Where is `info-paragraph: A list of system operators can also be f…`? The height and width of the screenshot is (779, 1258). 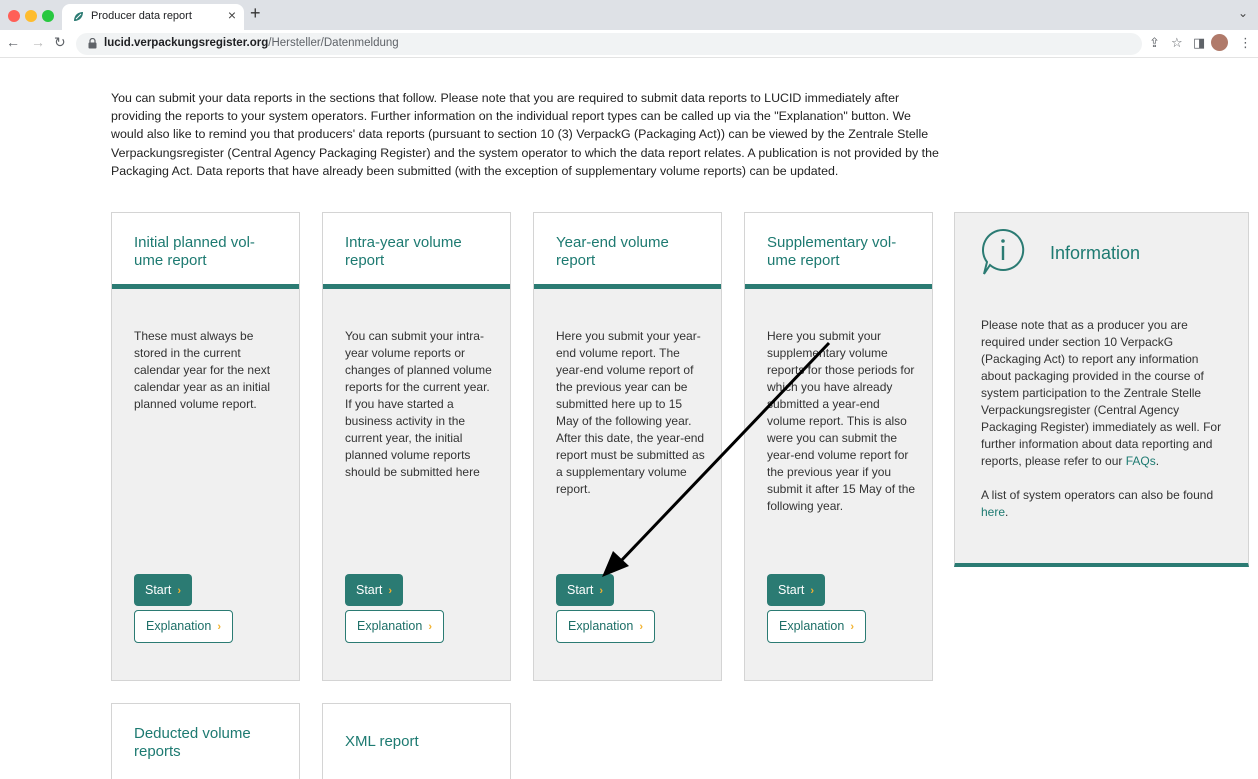 info-paragraph: A list of system operators can also be f… is located at coordinates (1103, 504).